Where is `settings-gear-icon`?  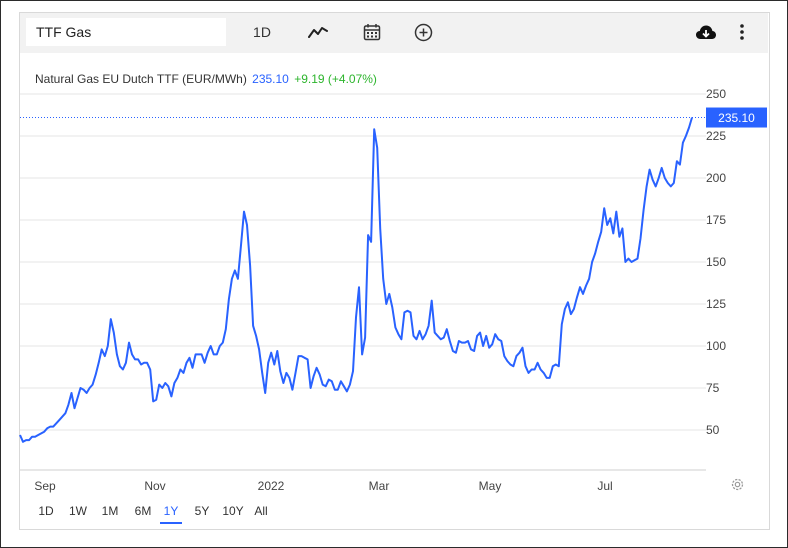 settings-gear-icon is located at coordinates (737, 484).